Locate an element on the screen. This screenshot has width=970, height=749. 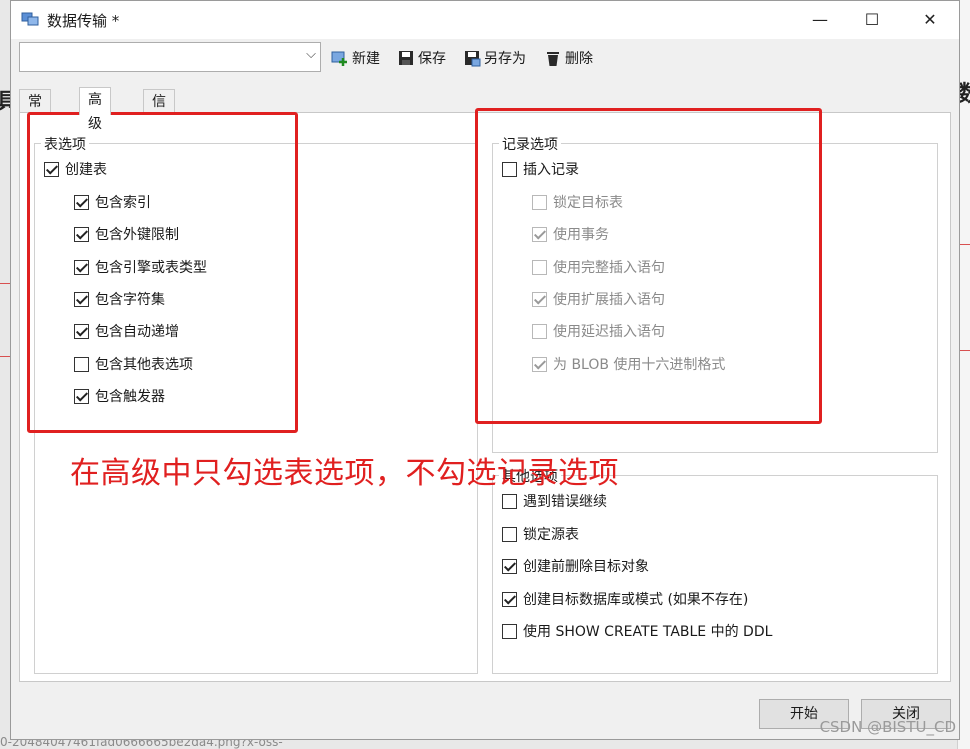
new-label: 新建 is located at coordinates (366, 59).